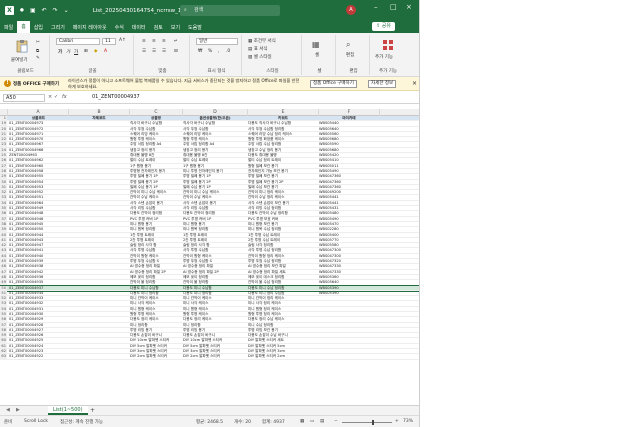  I want to click on tab-review: 검토, so click(158, 27).